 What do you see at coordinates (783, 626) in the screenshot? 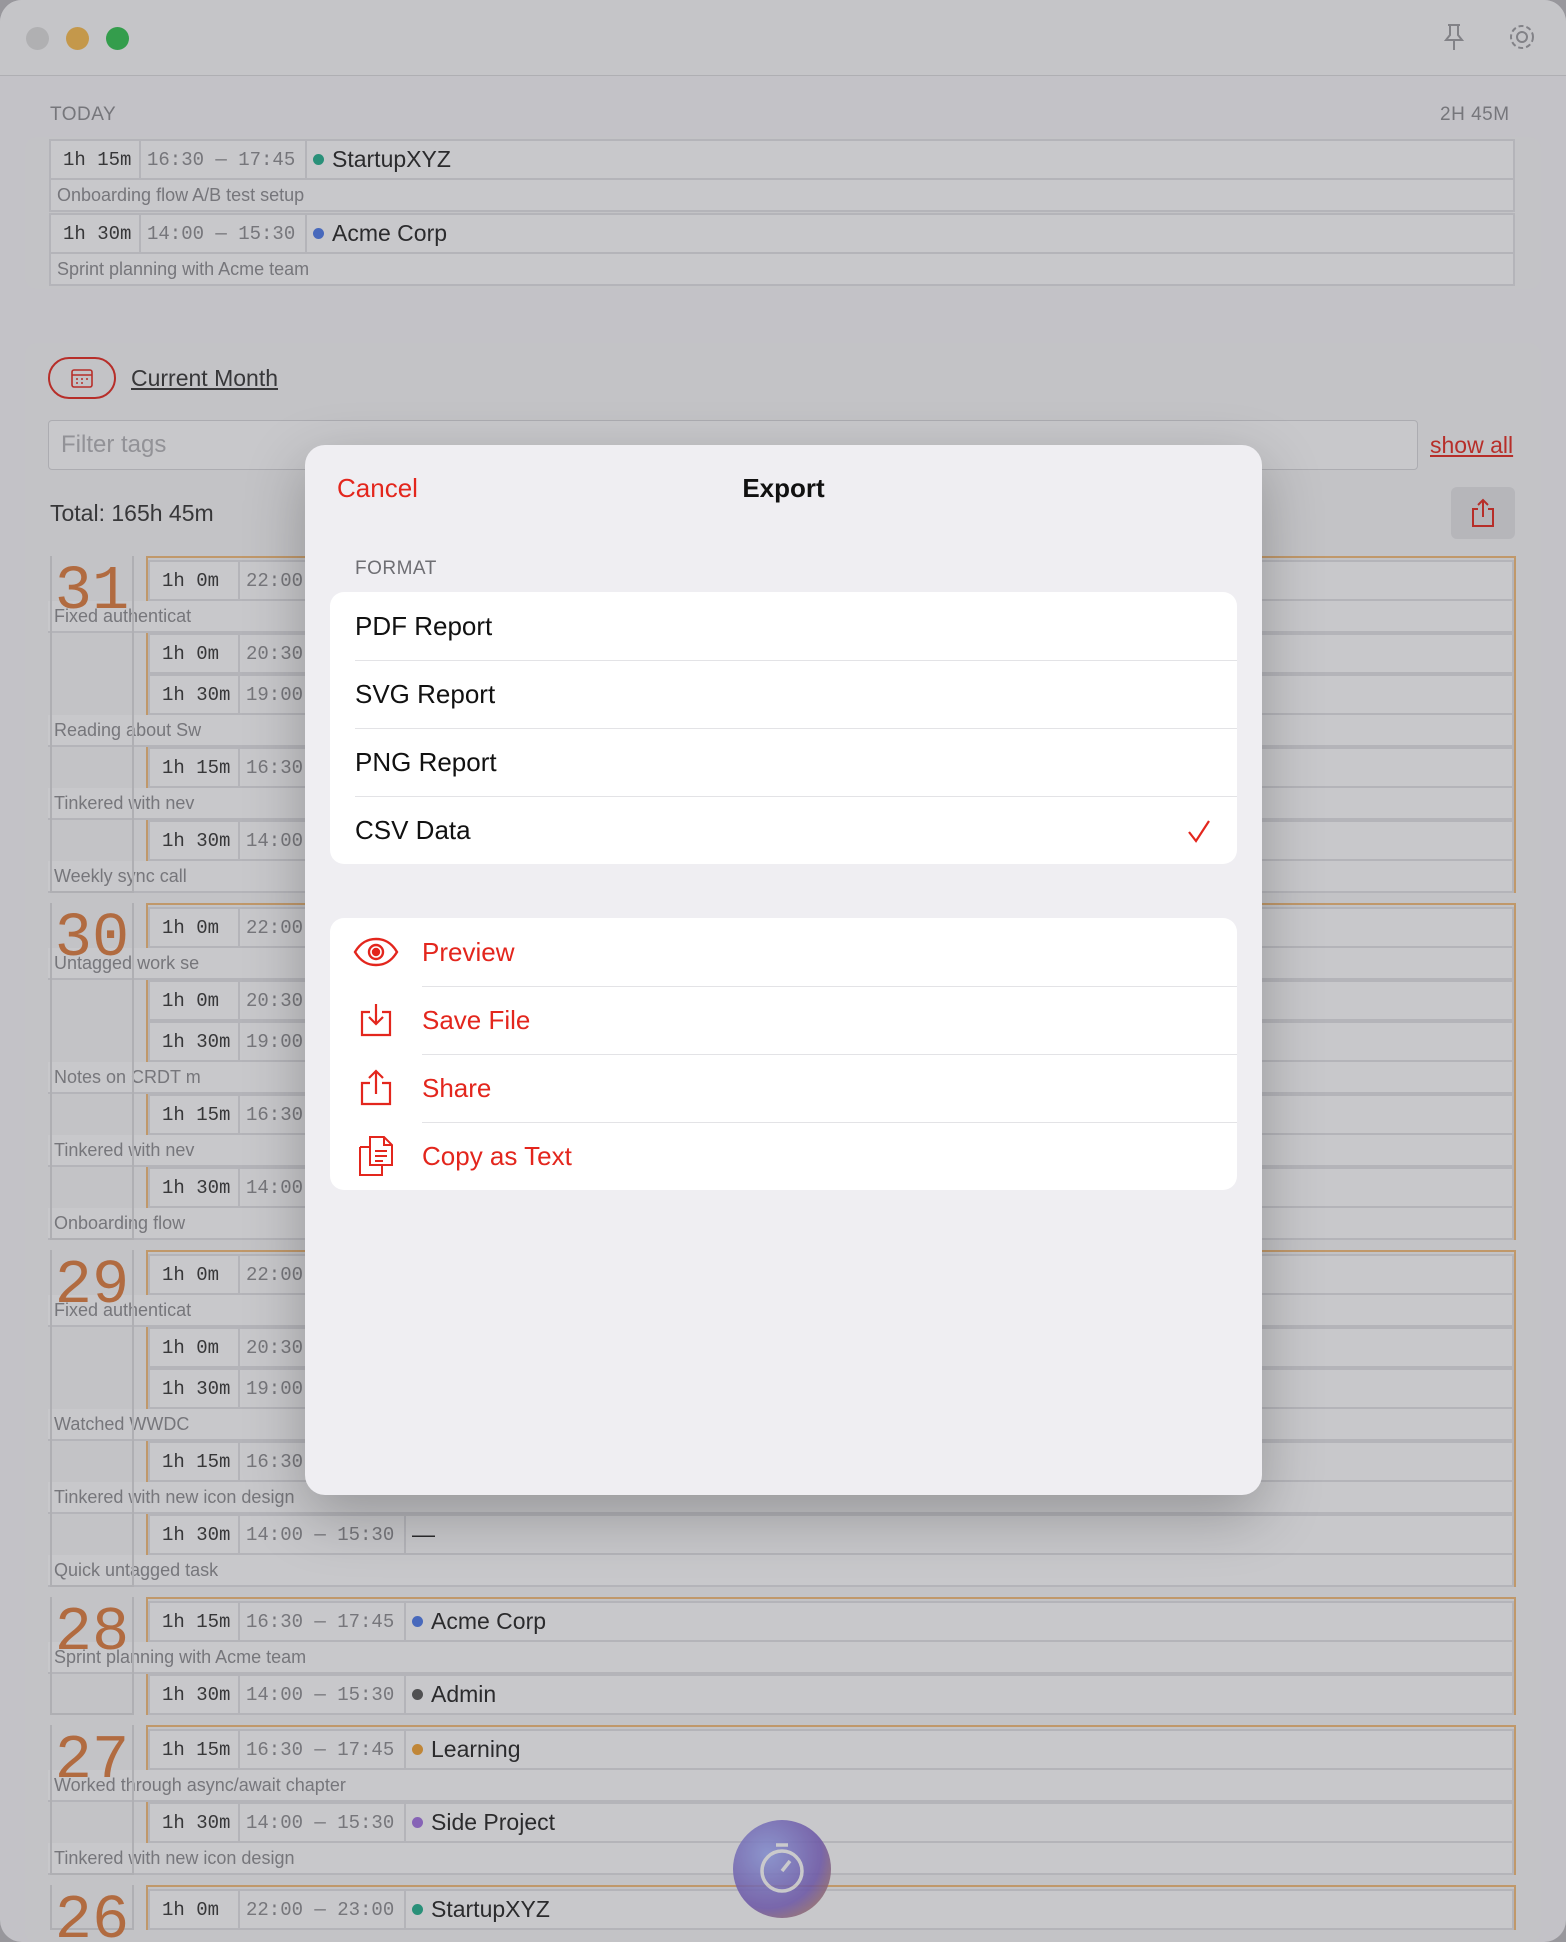
I see `format-option-pdf: PDF Report` at bounding box center [783, 626].